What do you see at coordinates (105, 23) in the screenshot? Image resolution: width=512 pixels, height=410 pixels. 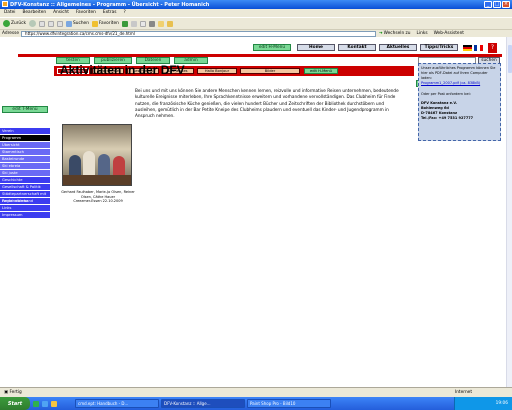 I see `favorites-button: Favoriten` at bounding box center [105, 23].